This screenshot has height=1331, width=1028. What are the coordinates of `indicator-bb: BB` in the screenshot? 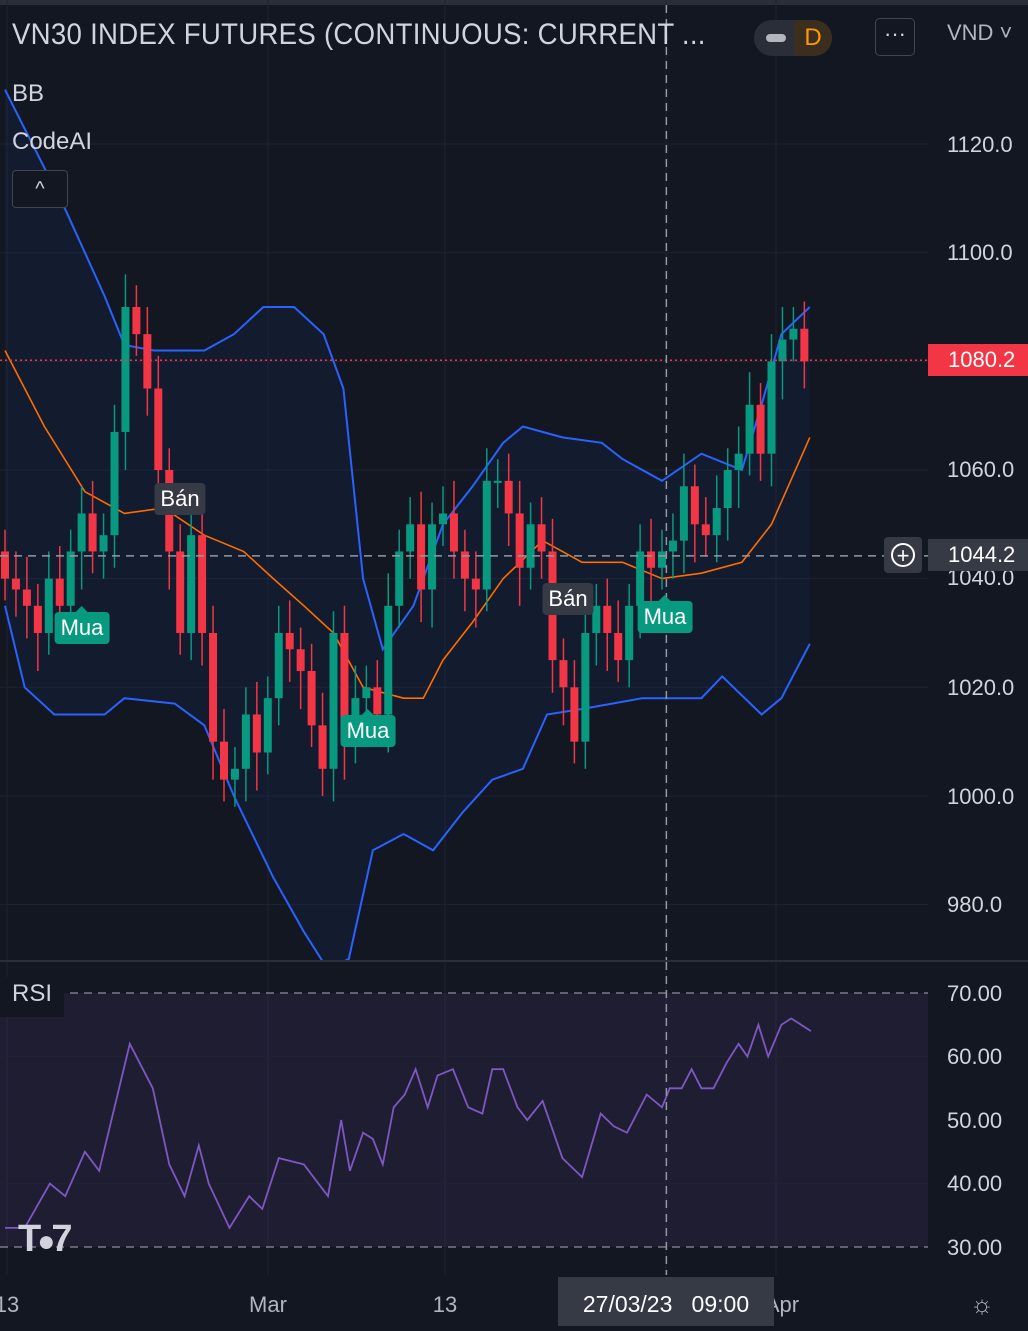 It's located at (28, 94).